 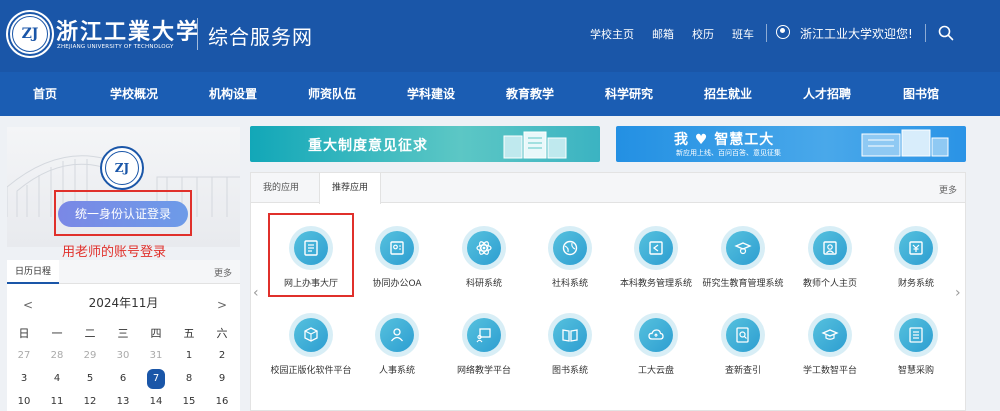 I want to click on calendar-day: 30, so click(x=123, y=356).